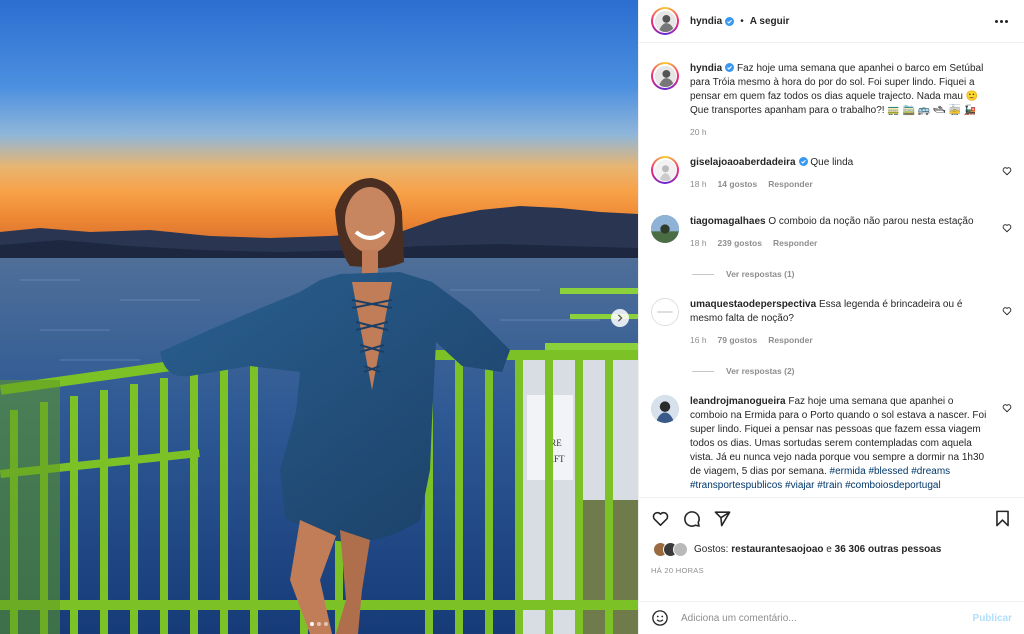 The image size is (1024, 634). I want to click on likes-others-link: 36 306 outras pessoas, so click(888, 549).